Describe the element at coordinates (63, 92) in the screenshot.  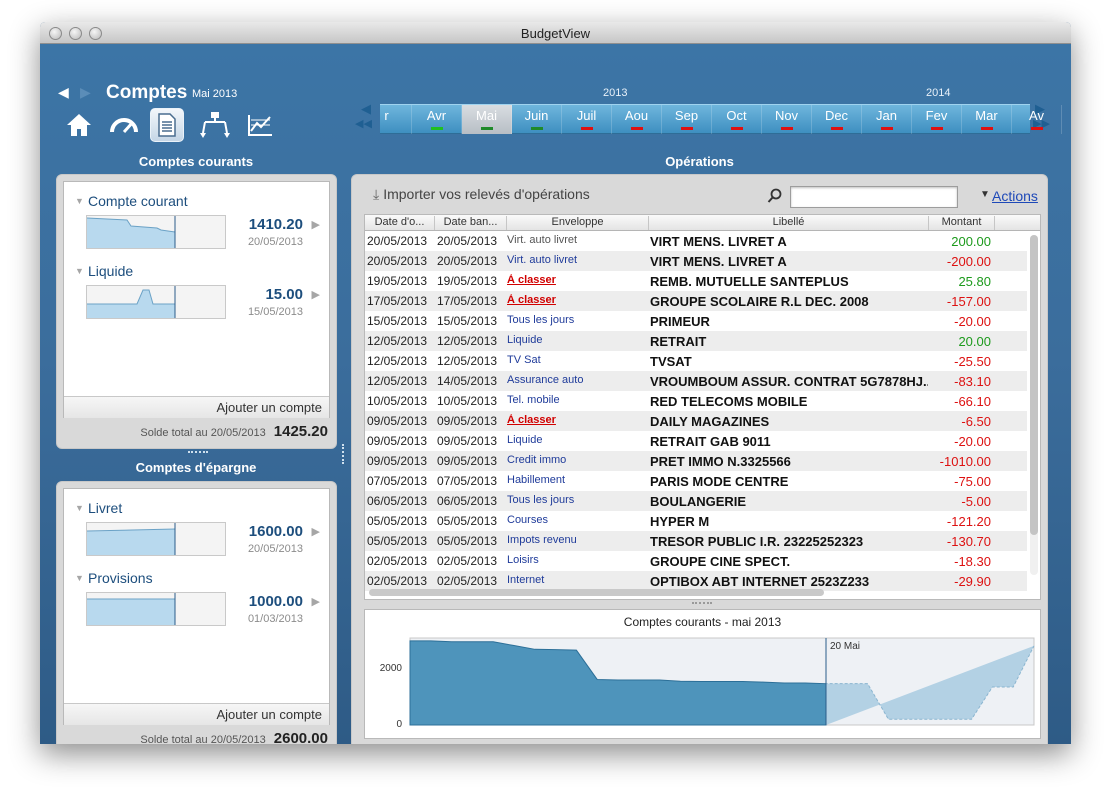
I see `back-arrow-icon: ◀` at that location.